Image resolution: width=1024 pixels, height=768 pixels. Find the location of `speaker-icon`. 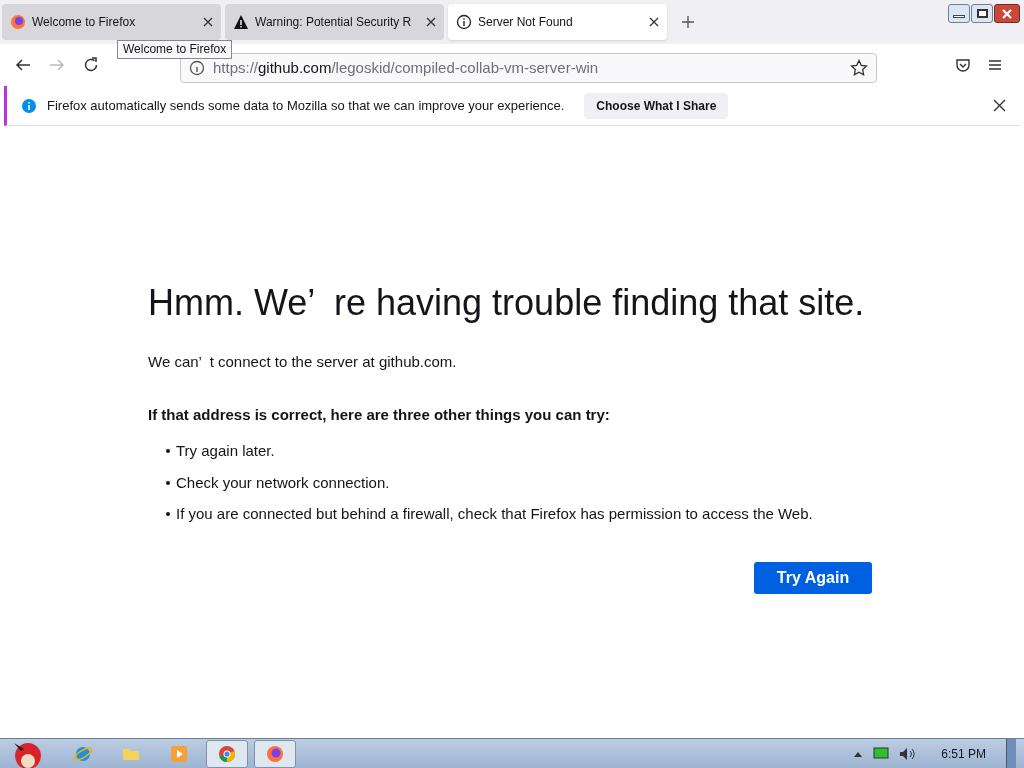

speaker-icon is located at coordinates (908, 753).